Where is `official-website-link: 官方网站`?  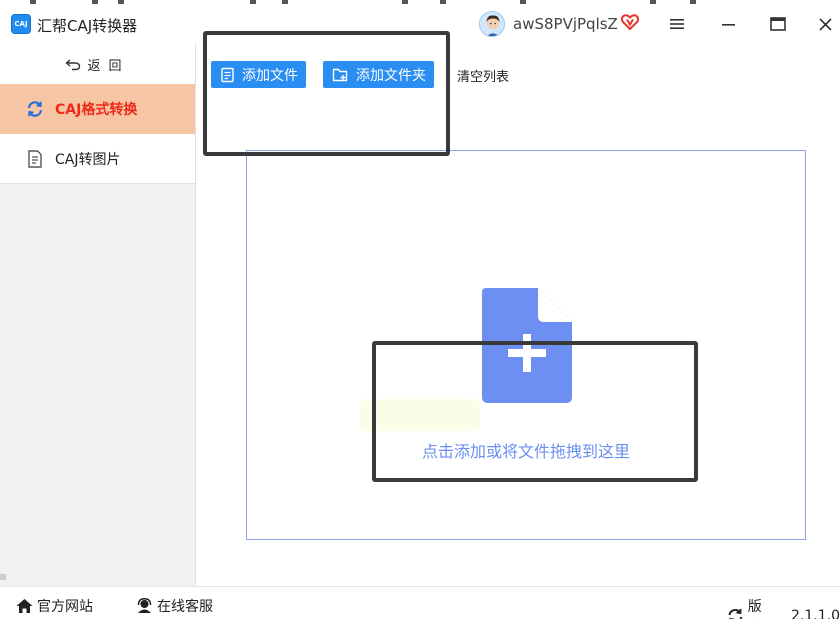 official-website-link: 官方网站 is located at coordinates (54, 606).